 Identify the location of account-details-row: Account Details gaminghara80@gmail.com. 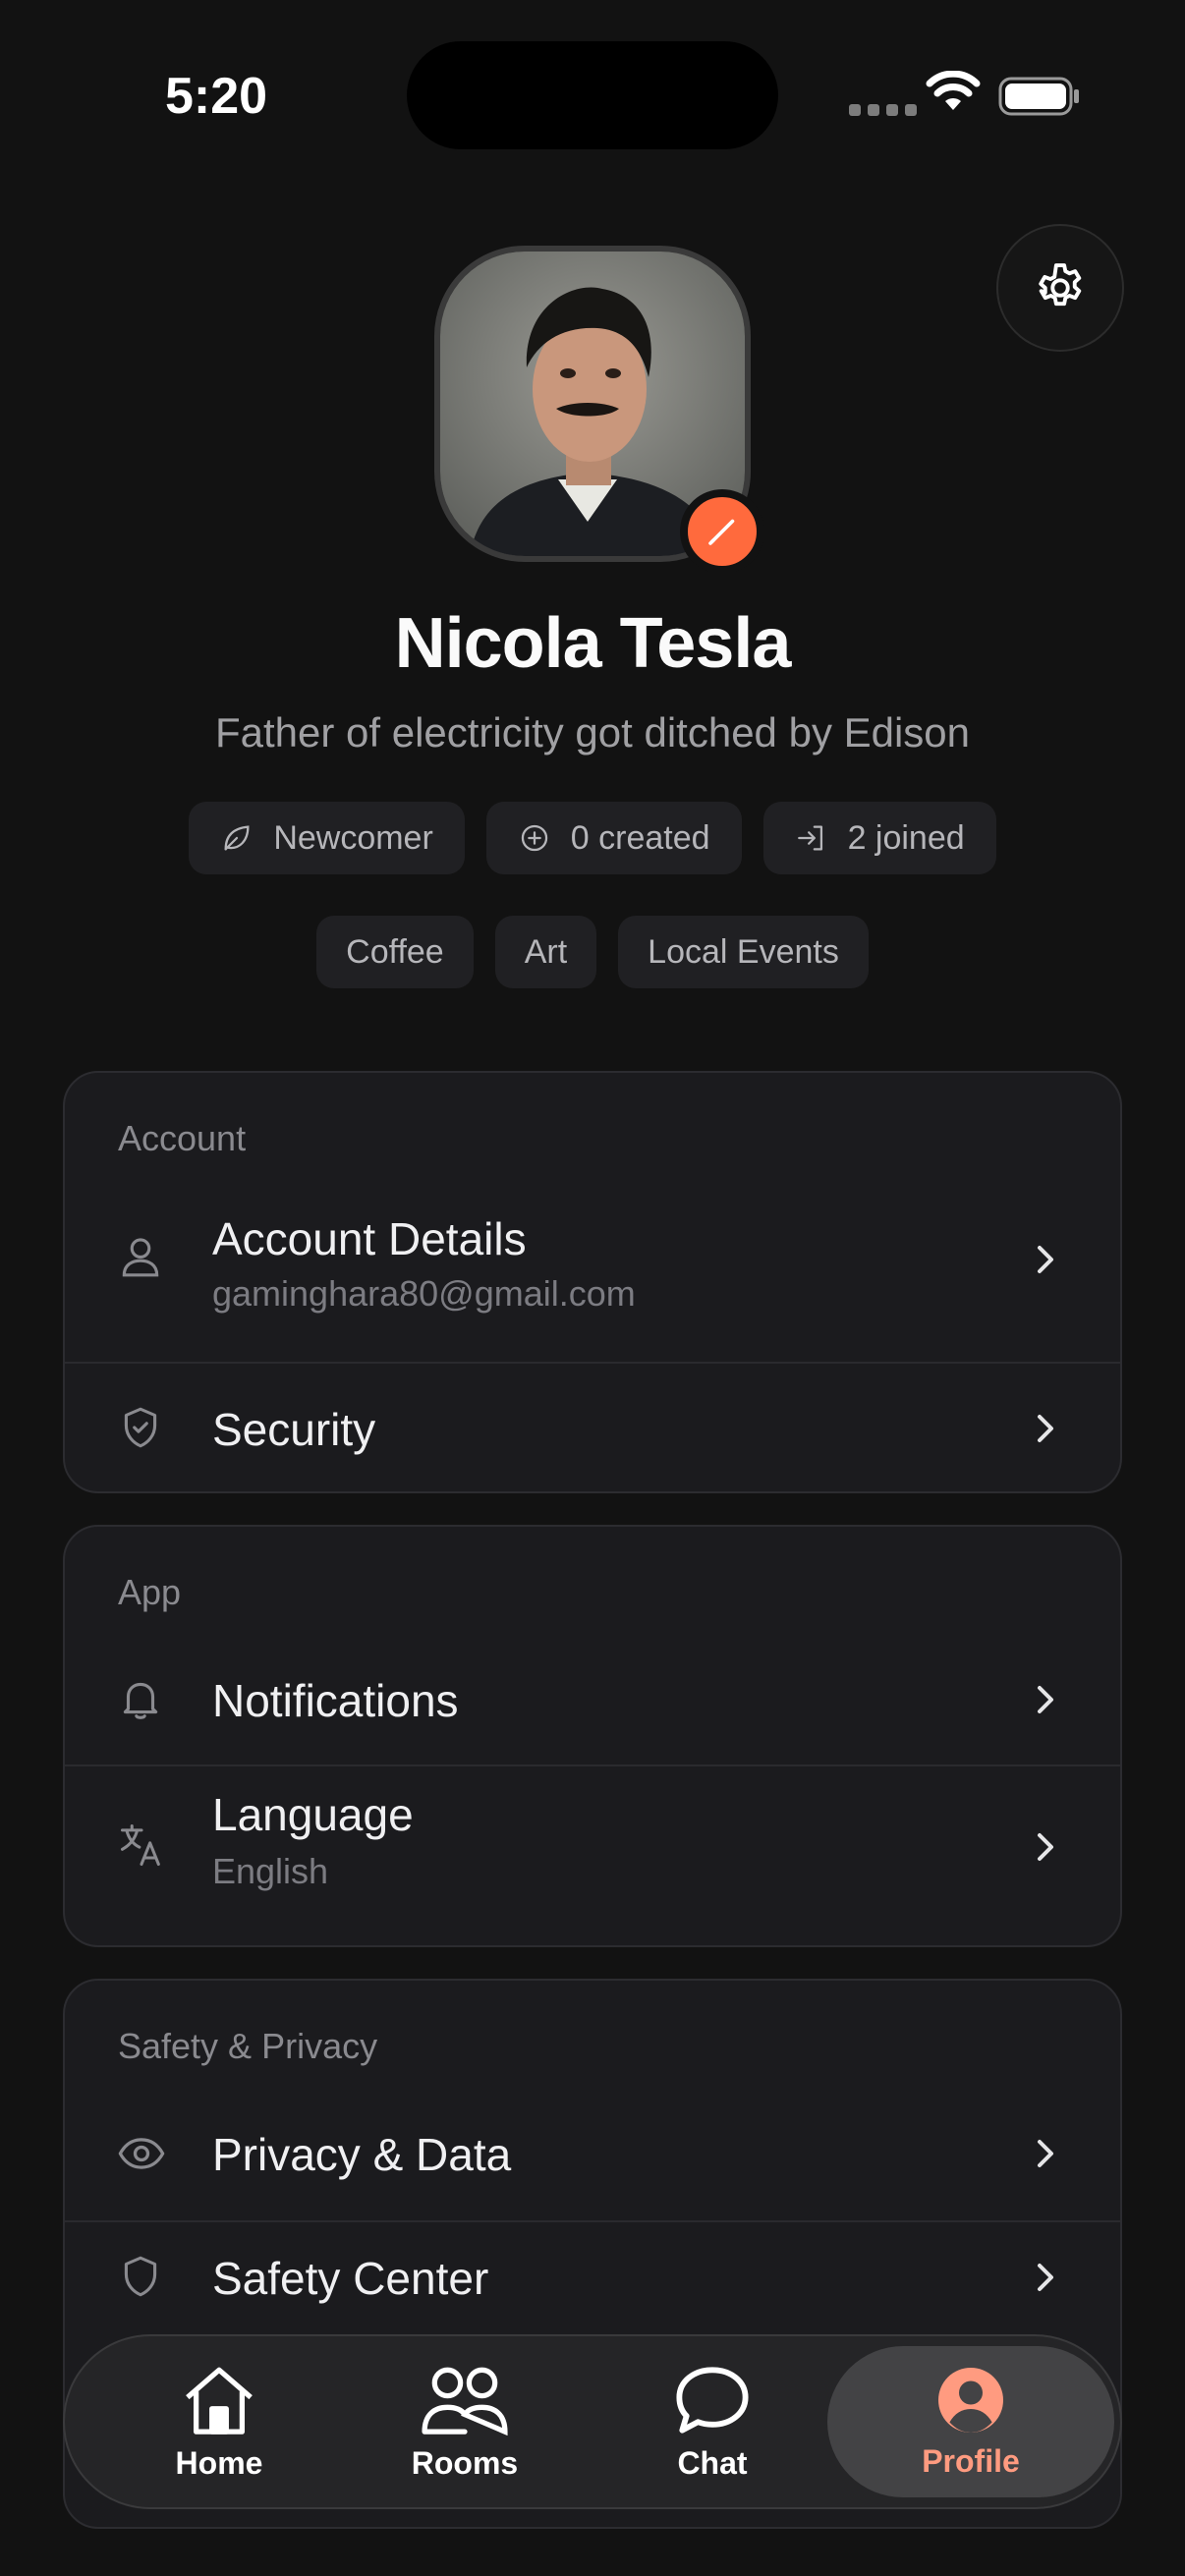
(592, 1261).